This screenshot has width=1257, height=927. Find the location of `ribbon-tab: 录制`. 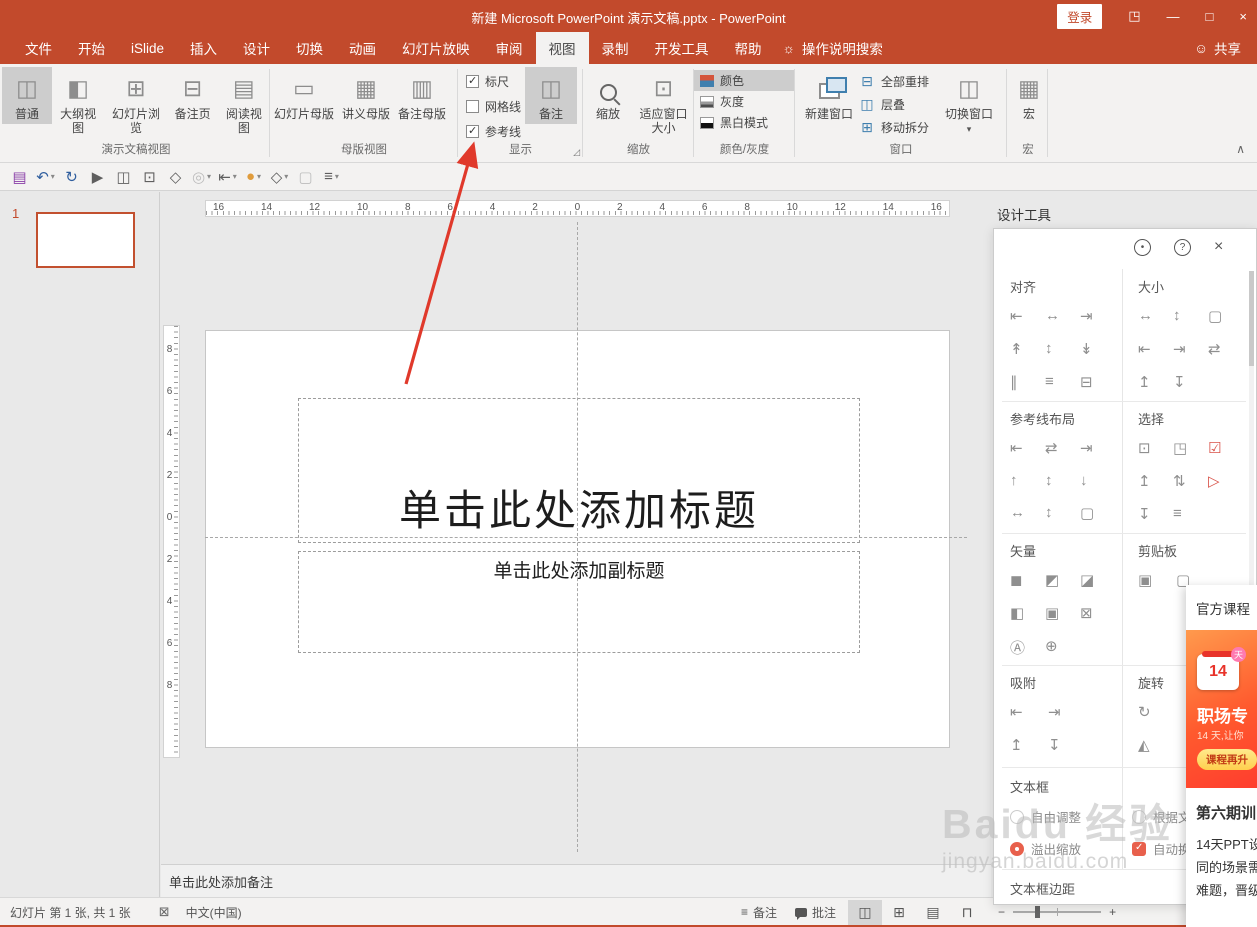

ribbon-tab: 录制 is located at coordinates (615, 48).